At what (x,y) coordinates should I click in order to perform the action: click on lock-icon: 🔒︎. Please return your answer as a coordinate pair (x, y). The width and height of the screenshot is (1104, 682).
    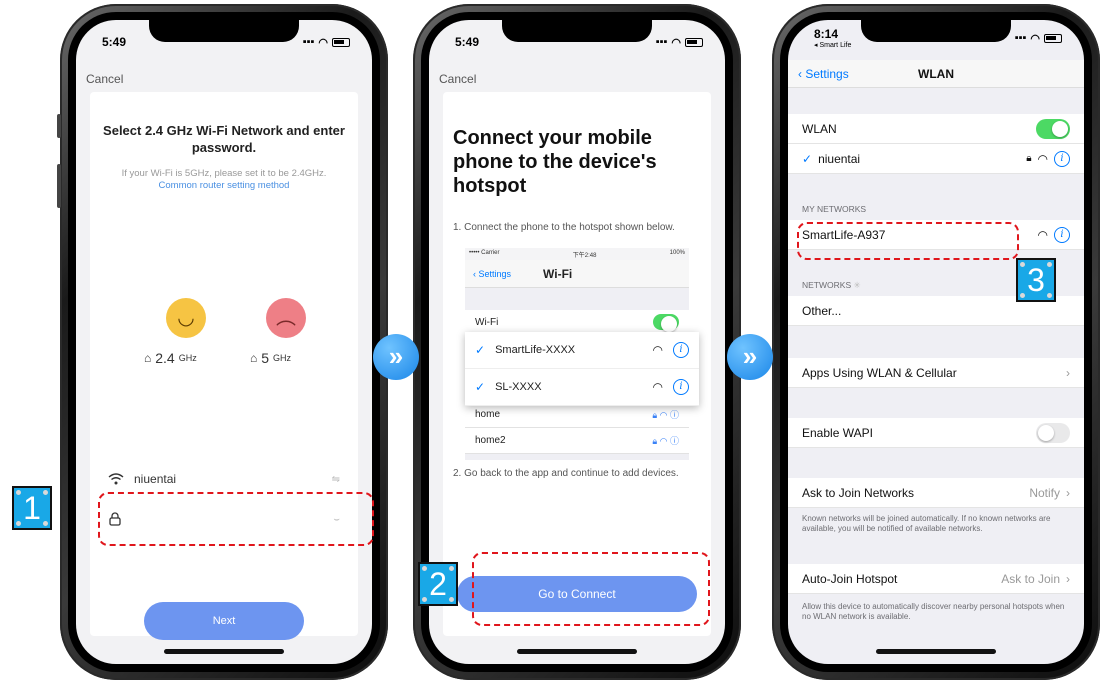
    Looking at the image, I should click on (1029, 158).